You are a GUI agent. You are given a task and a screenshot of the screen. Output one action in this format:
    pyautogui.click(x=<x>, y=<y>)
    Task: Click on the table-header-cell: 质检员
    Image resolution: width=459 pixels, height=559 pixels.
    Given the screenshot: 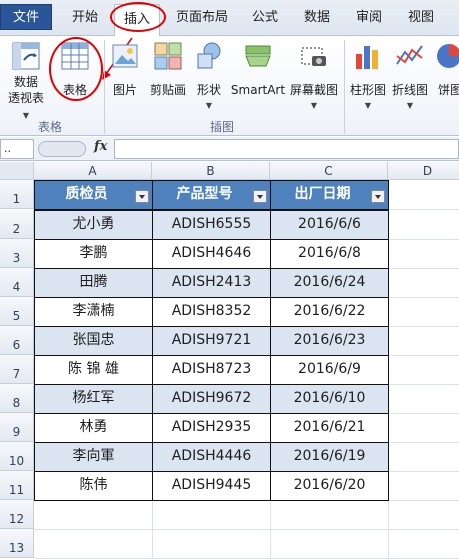 What is the action you would take?
    pyautogui.click(x=93, y=195)
    